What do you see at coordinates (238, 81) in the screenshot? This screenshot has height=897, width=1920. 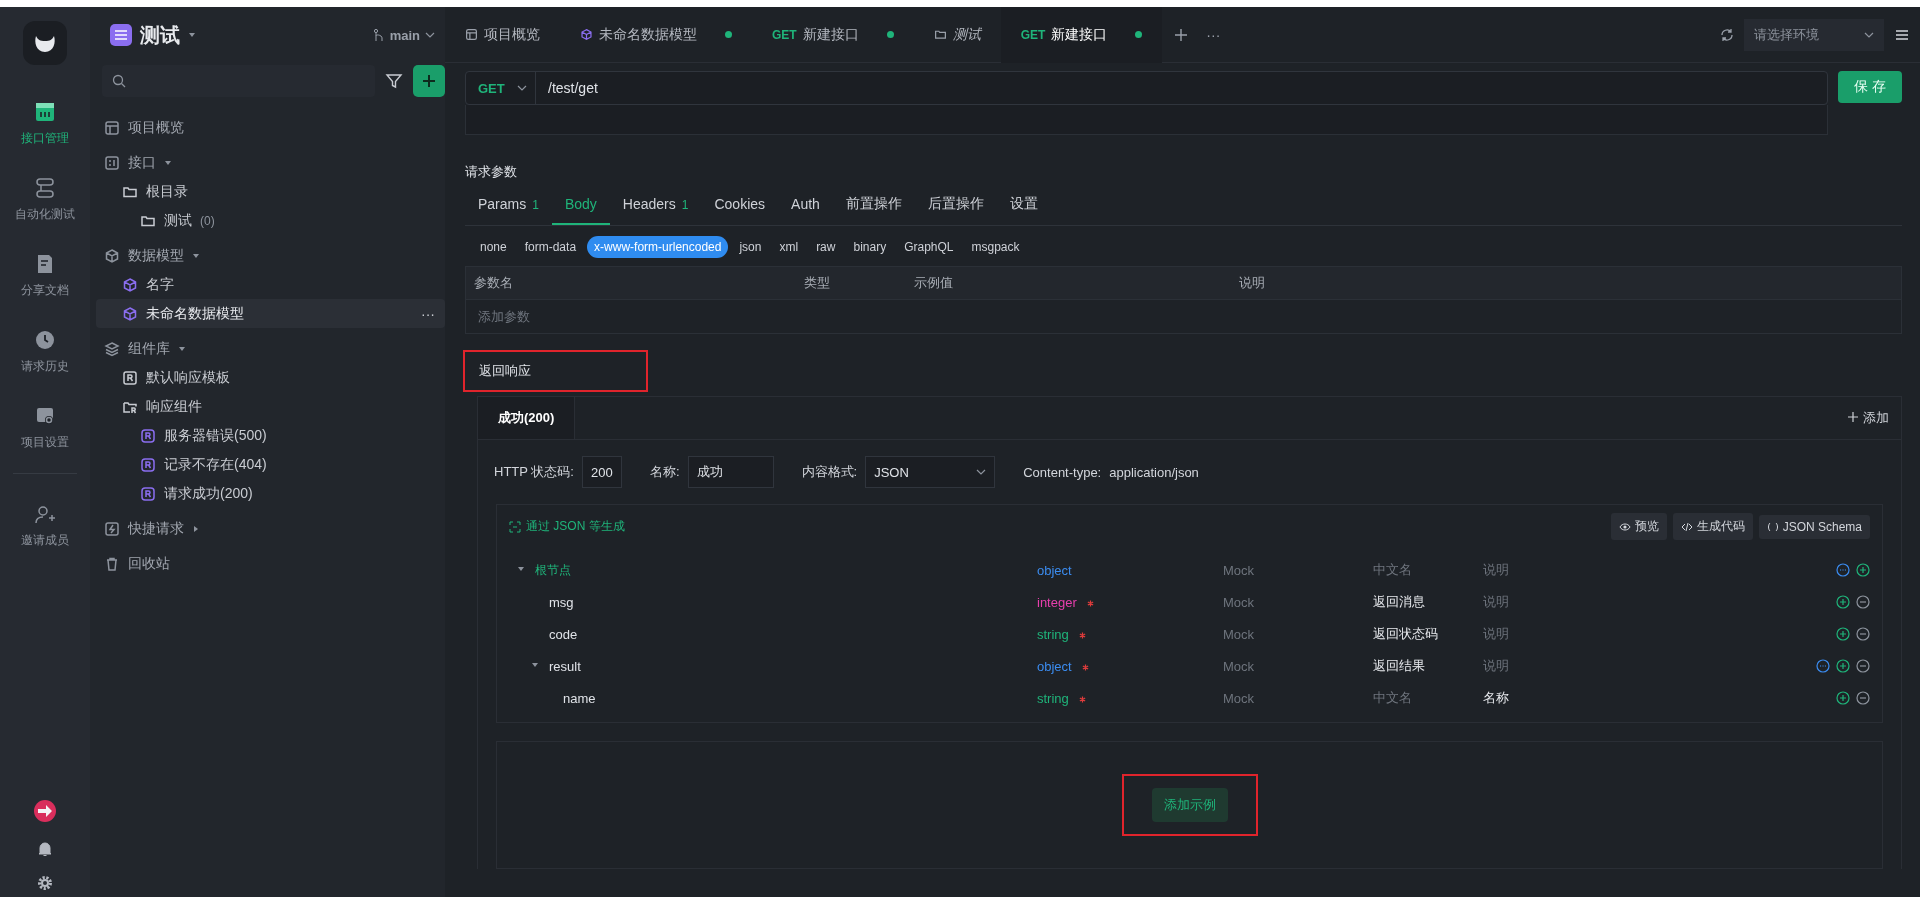 I see `search-field` at bounding box center [238, 81].